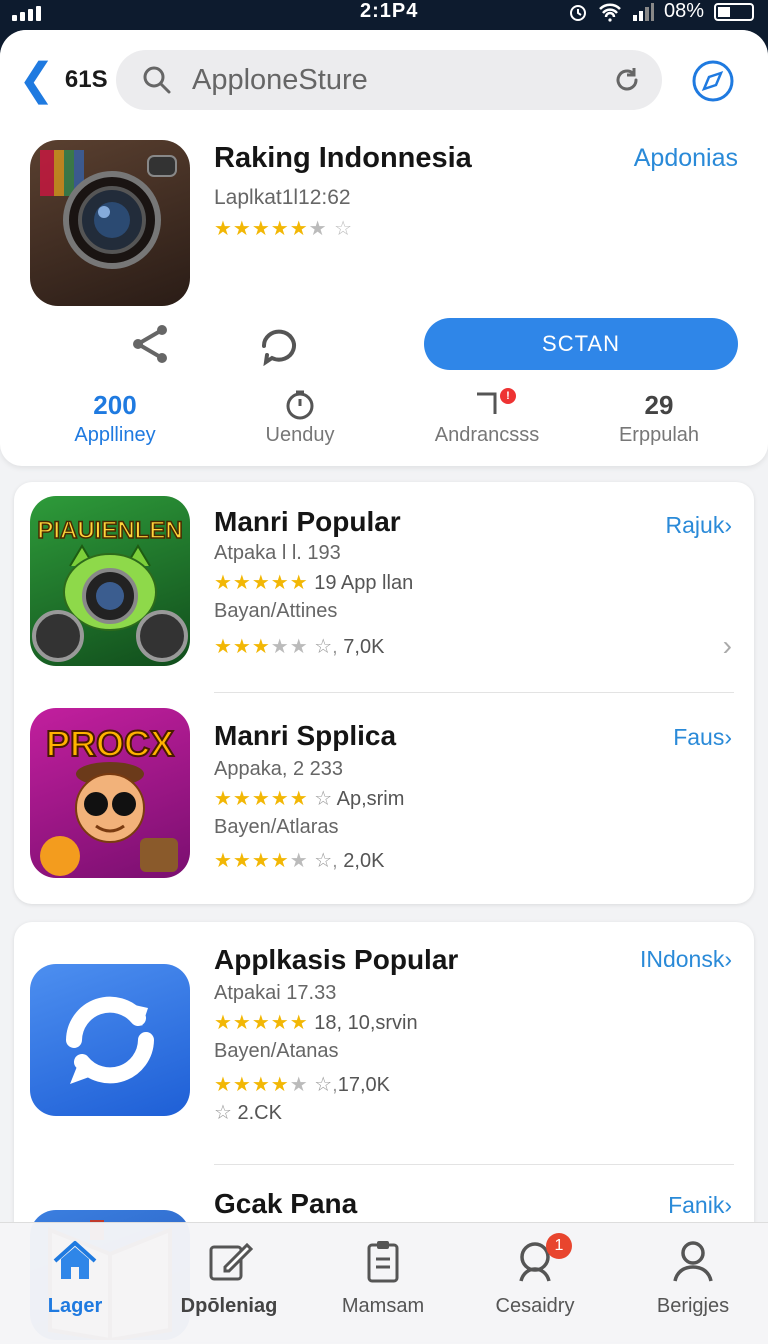 The image size is (768, 1344). What do you see at coordinates (110, 743) in the screenshot?
I see `icon-wordmark: PROCX` at bounding box center [110, 743].